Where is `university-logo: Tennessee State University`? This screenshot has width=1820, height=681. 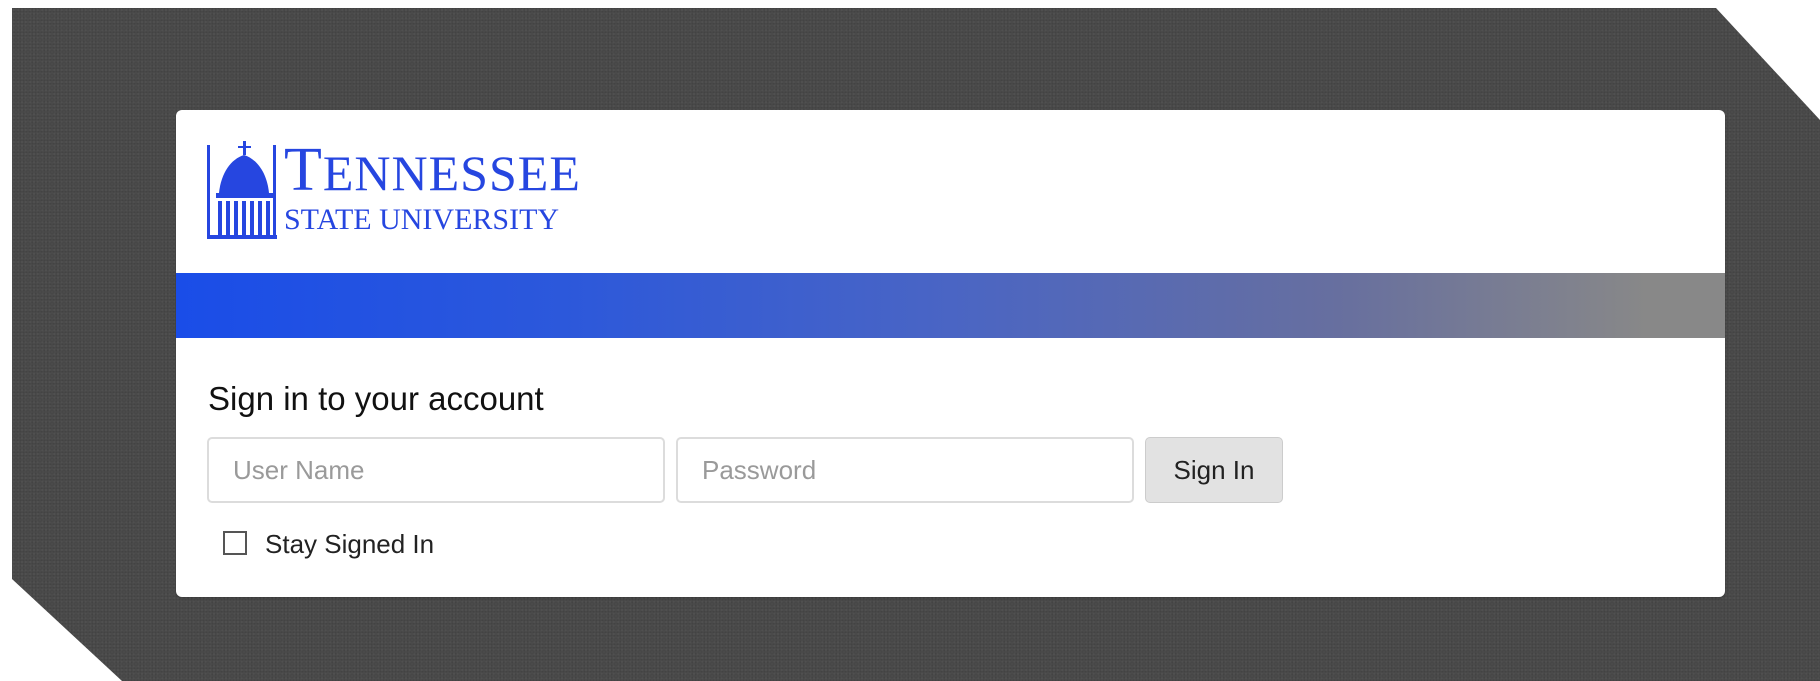
university-logo: Tennessee State University is located at coordinates (407, 193).